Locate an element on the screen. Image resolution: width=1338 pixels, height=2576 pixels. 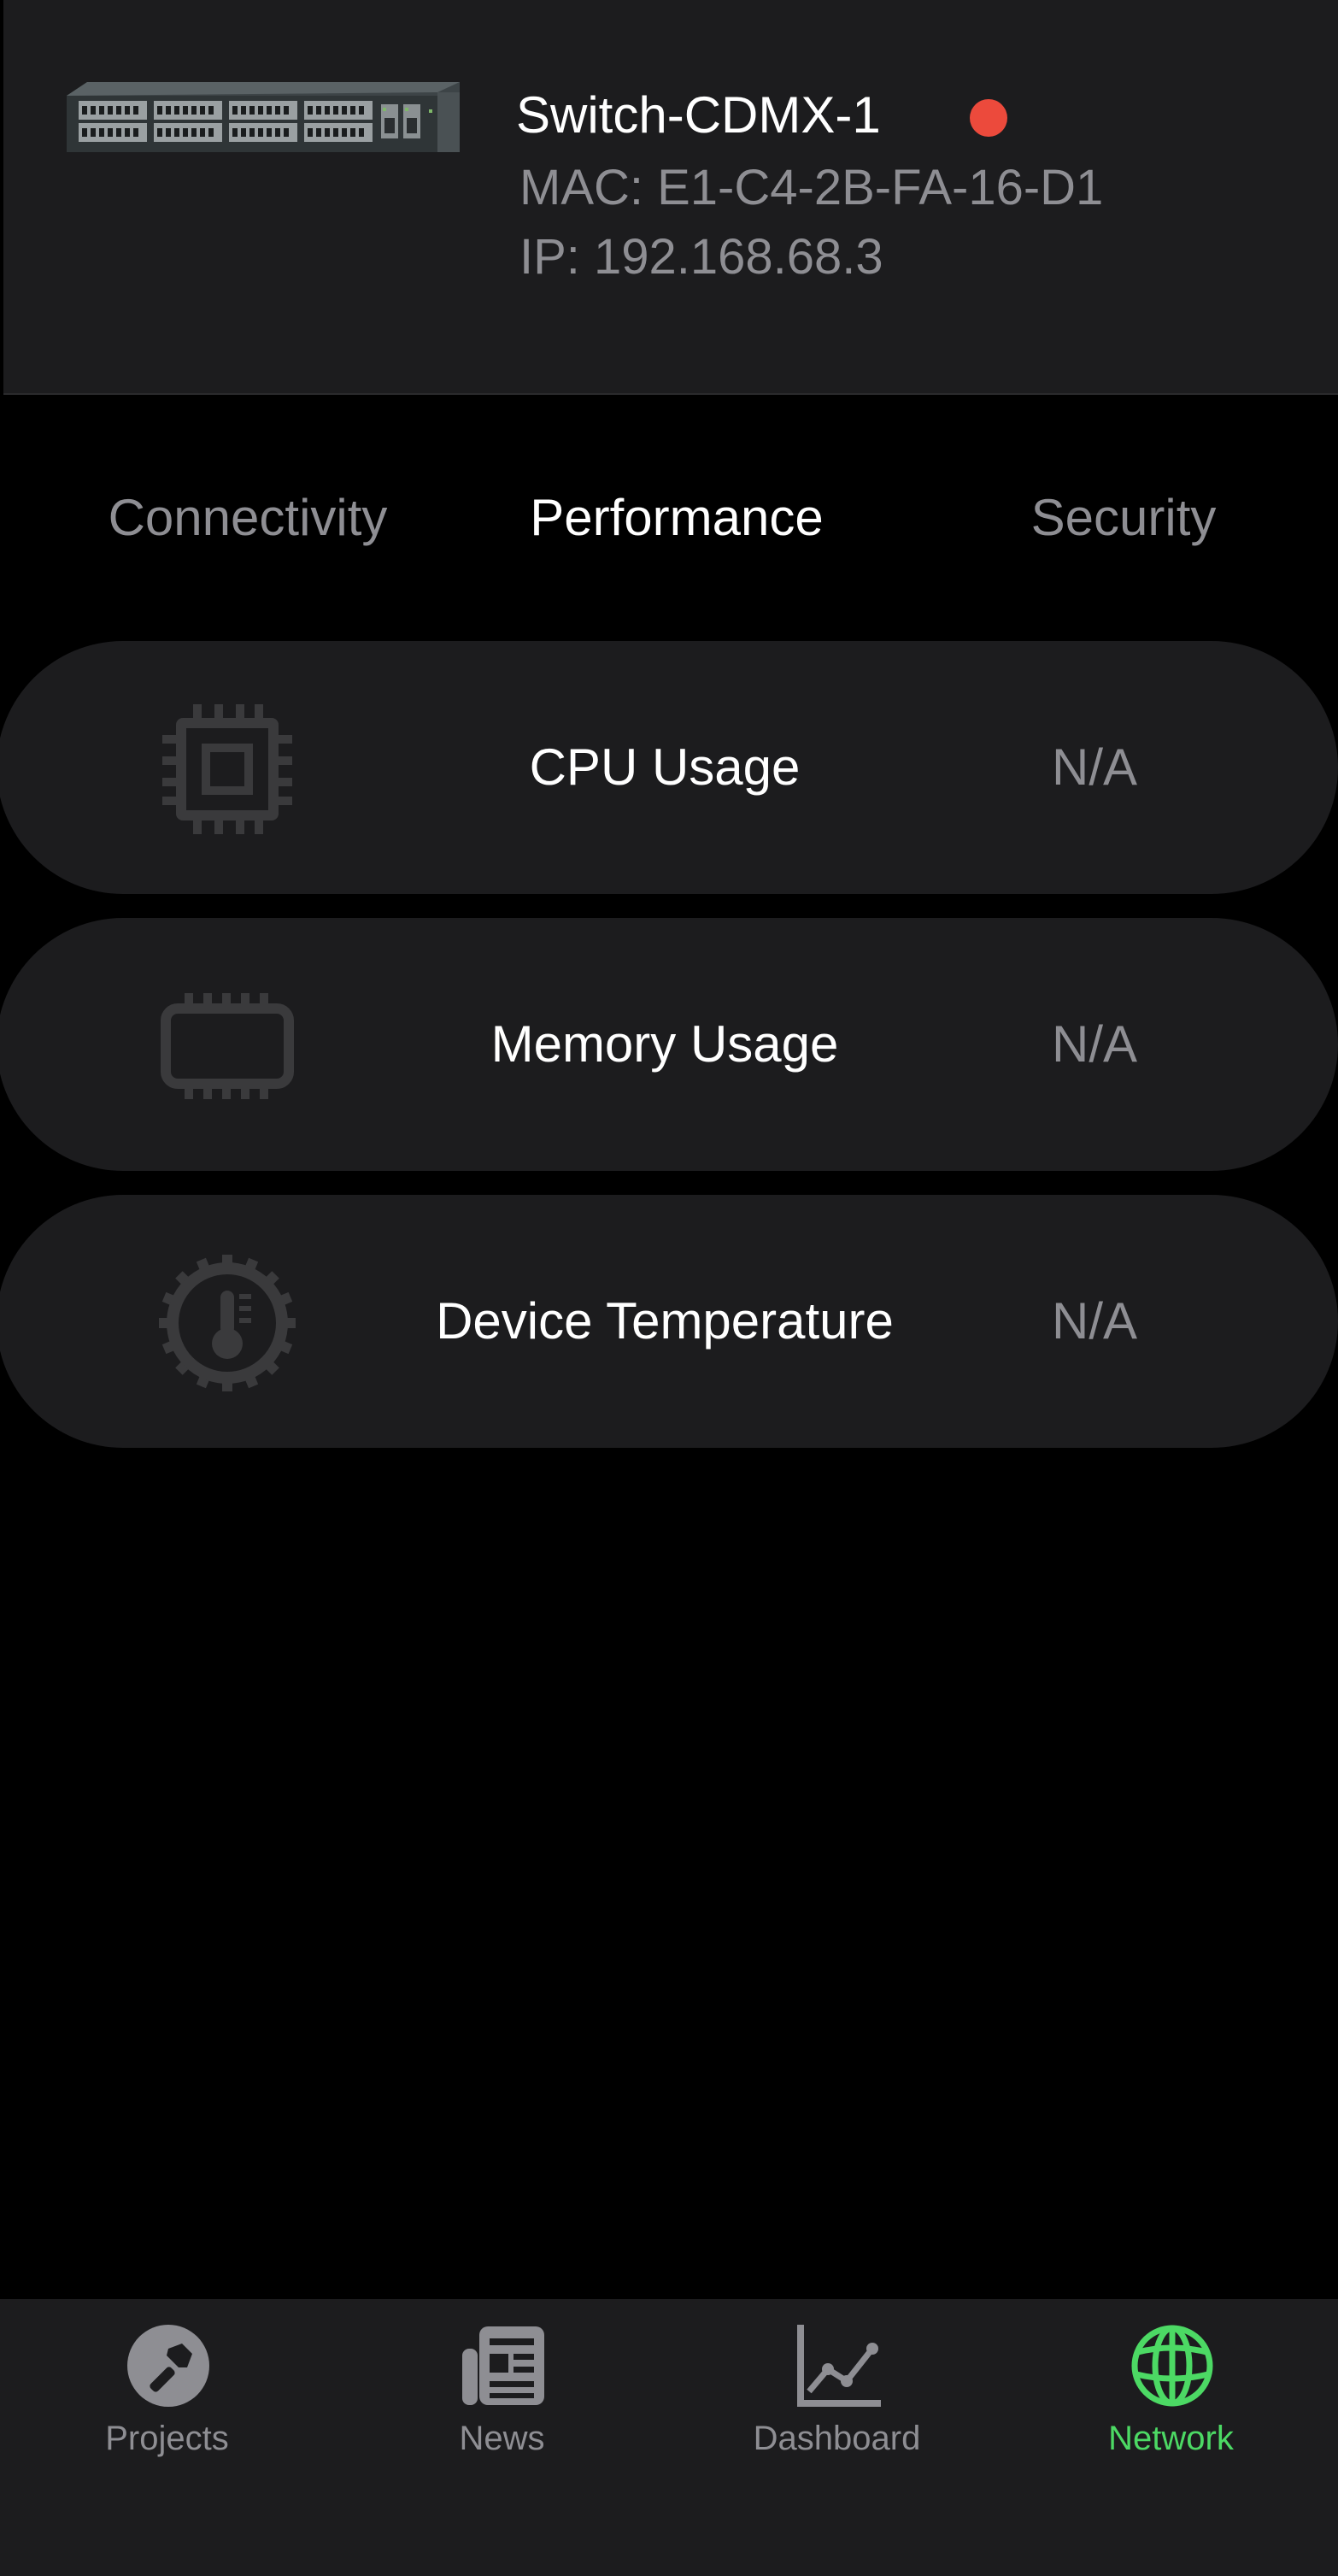
tab-bar-projects: Projects is located at coordinates (167, 2437).